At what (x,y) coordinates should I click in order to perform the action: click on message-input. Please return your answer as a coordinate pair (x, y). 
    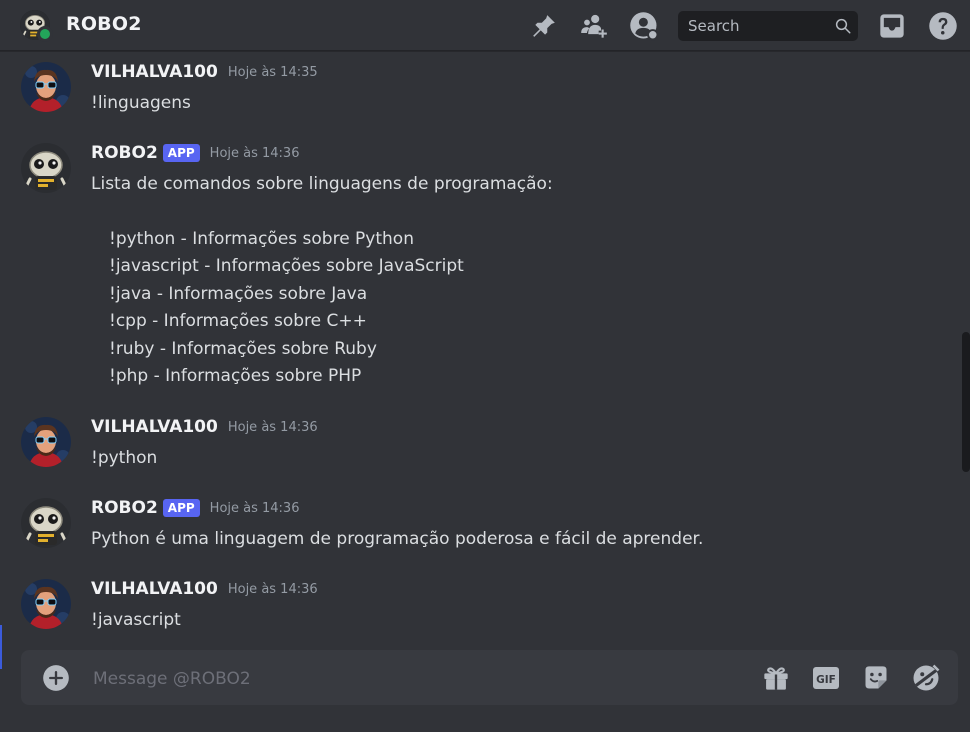
    Looking at the image, I should click on (393, 679).